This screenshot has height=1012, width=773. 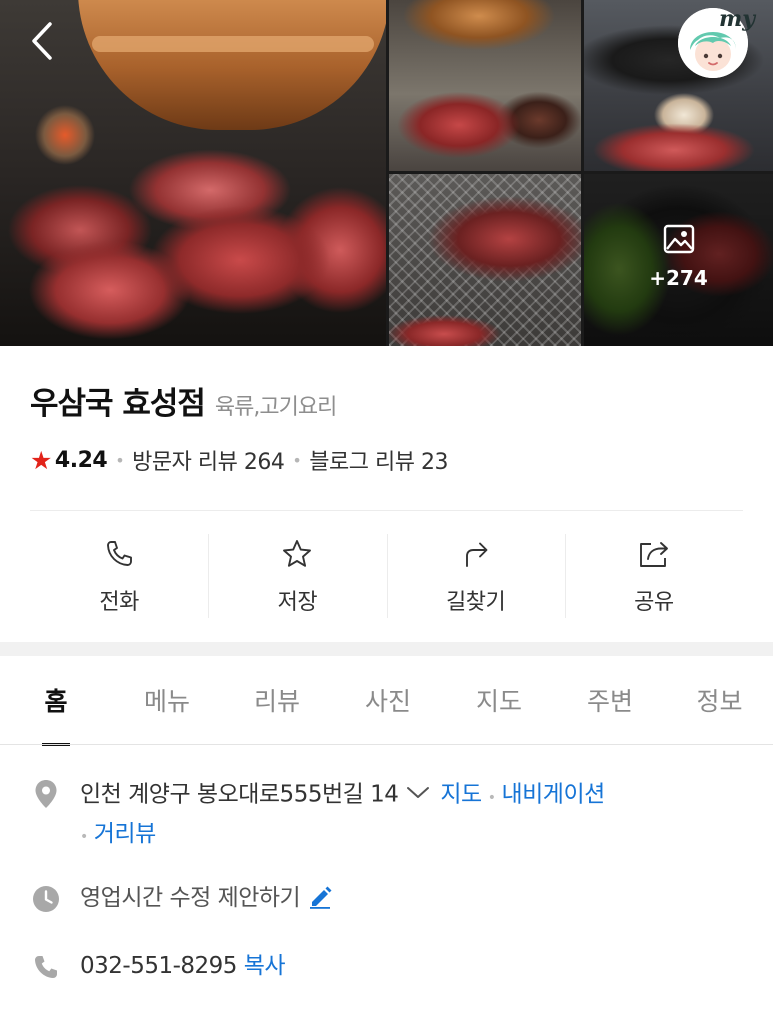 I want to click on save-button: 저장, so click(x=297, y=576).